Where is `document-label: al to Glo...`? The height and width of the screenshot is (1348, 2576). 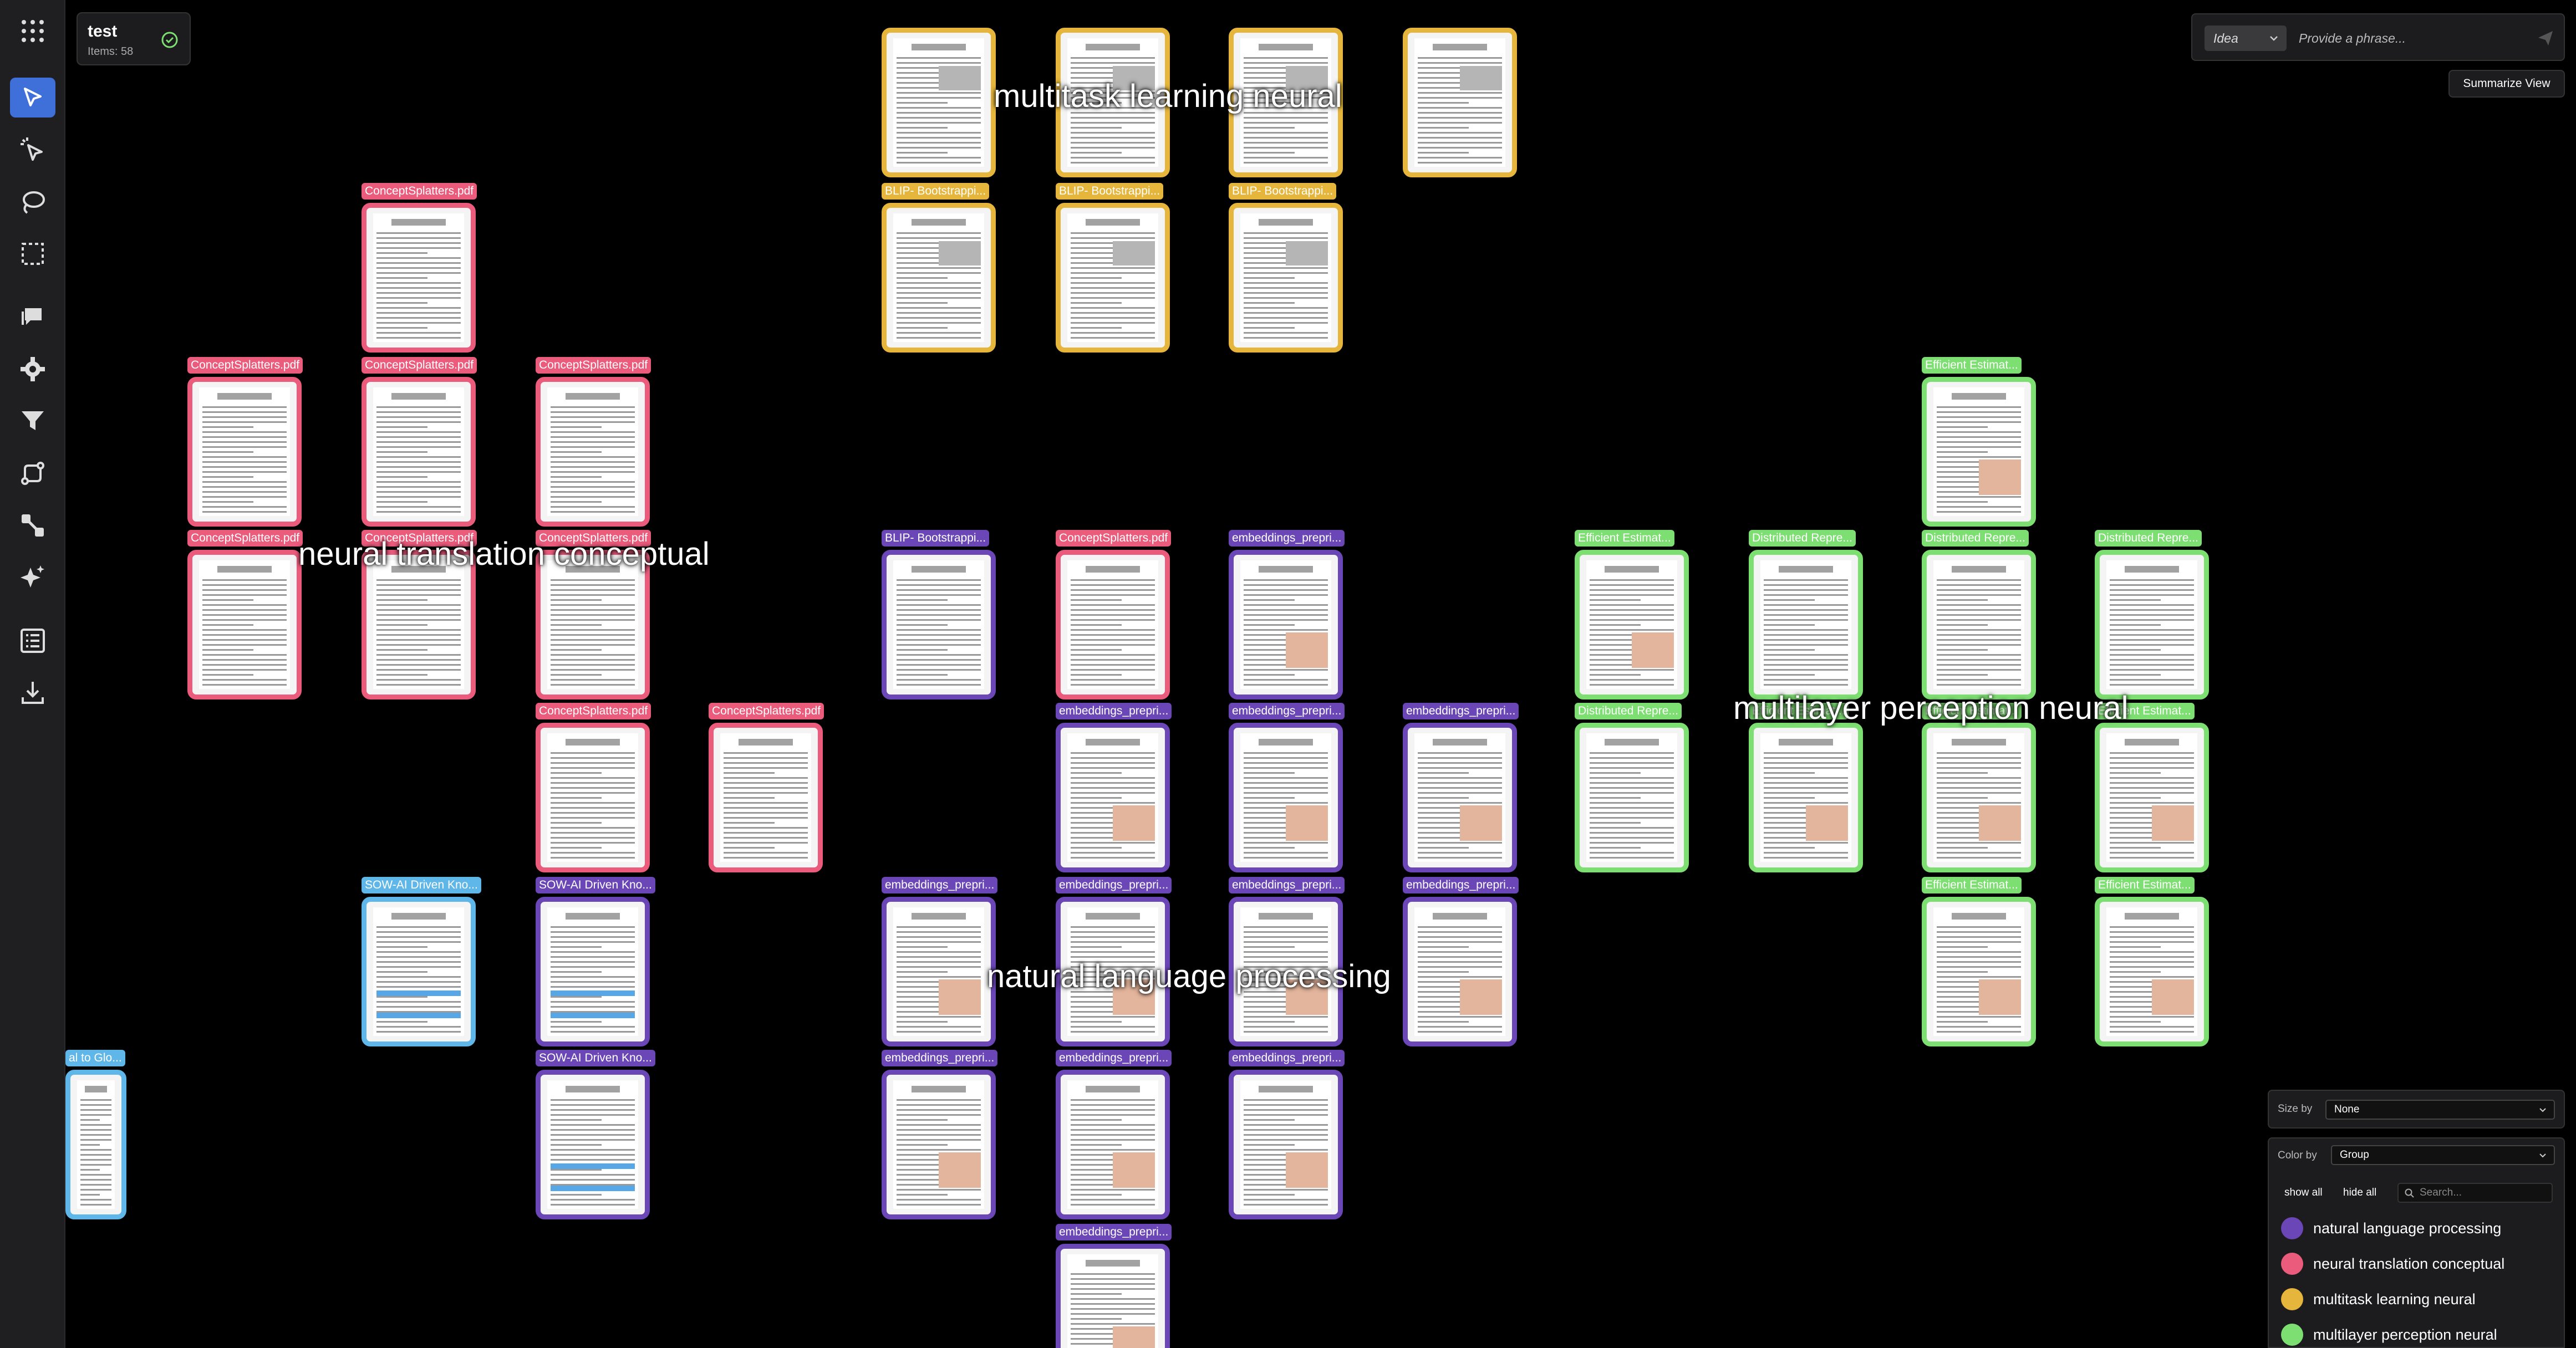
document-label: al to Glo... is located at coordinates (95, 1058).